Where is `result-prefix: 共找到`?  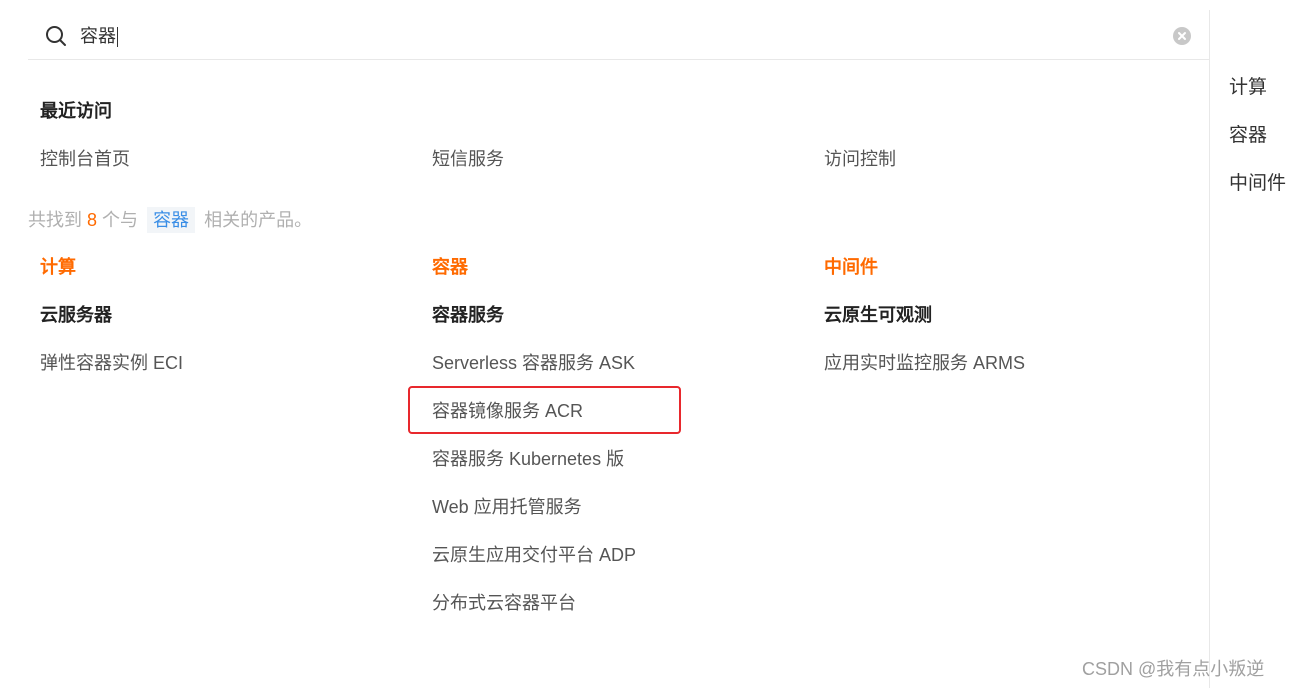
result-prefix: 共找到 is located at coordinates (55, 220).